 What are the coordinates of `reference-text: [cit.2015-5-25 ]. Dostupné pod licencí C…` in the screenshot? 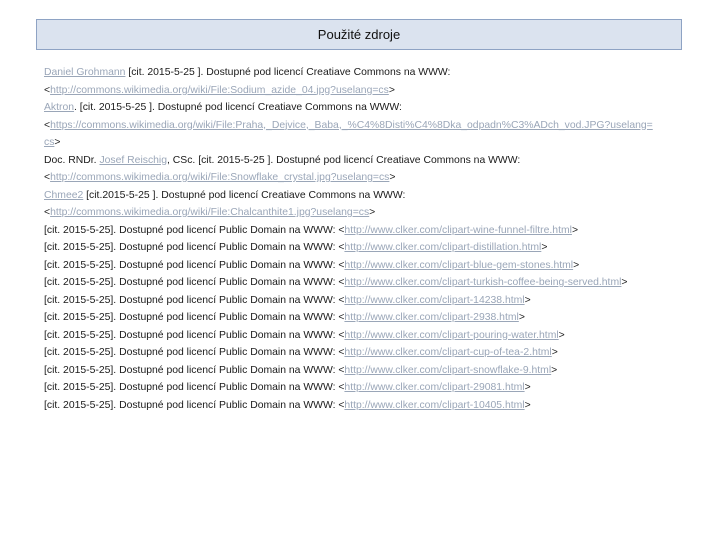 It's located at (244, 195).